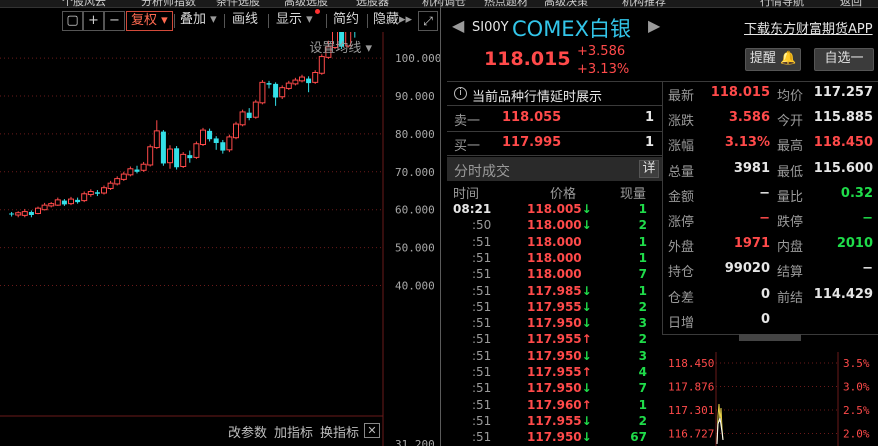 The image size is (878, 446). Describe the element at coordinates (168, 3) in the screenshot. I see `top-menu-item: 分析师指数` at that location.